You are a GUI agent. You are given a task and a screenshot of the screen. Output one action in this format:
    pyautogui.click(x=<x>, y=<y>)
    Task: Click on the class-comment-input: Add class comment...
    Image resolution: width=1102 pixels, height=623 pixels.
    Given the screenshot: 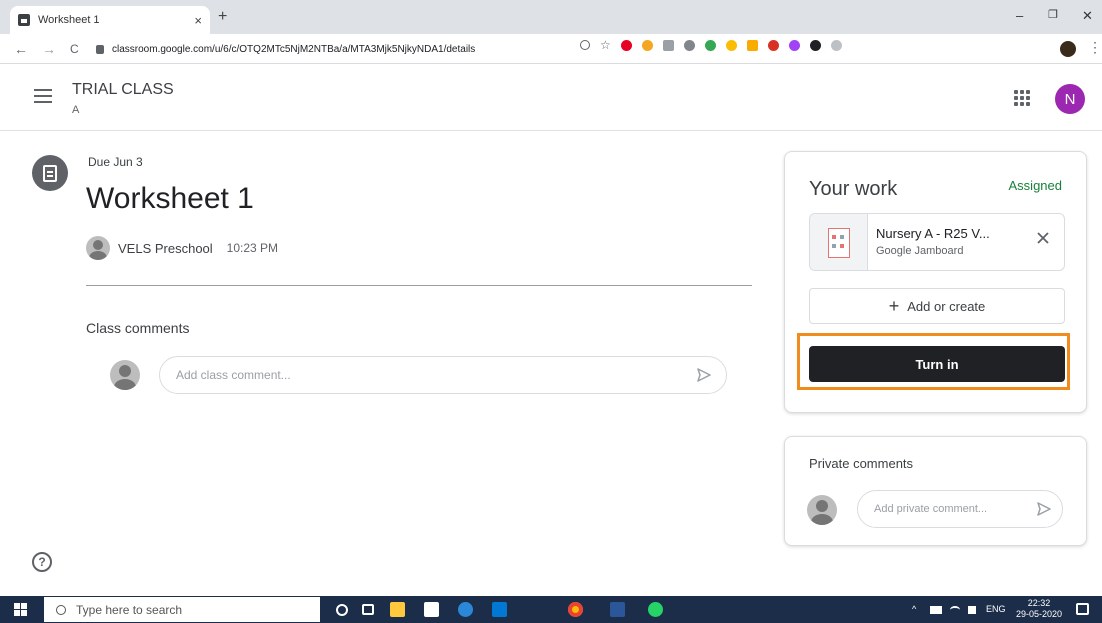 What is the action you would take?
    pyautogui.click(x=443, y=375)
    